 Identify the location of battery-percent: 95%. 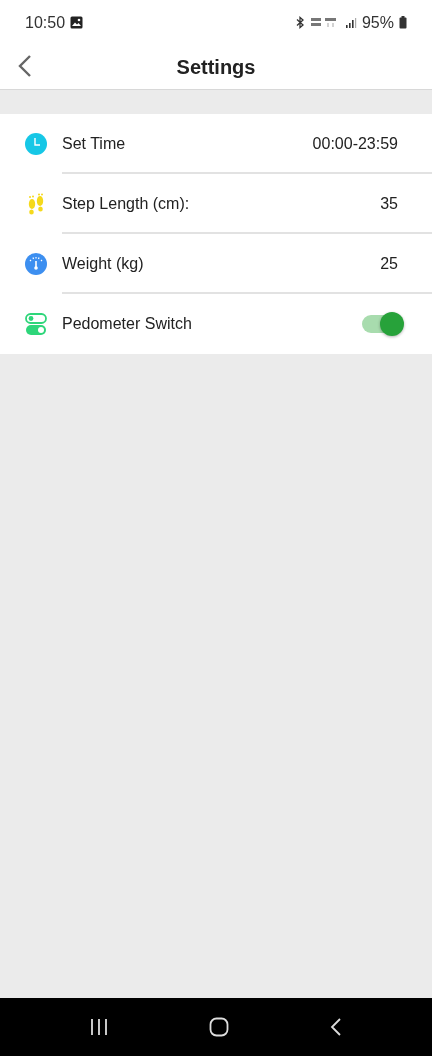
(377, 22).